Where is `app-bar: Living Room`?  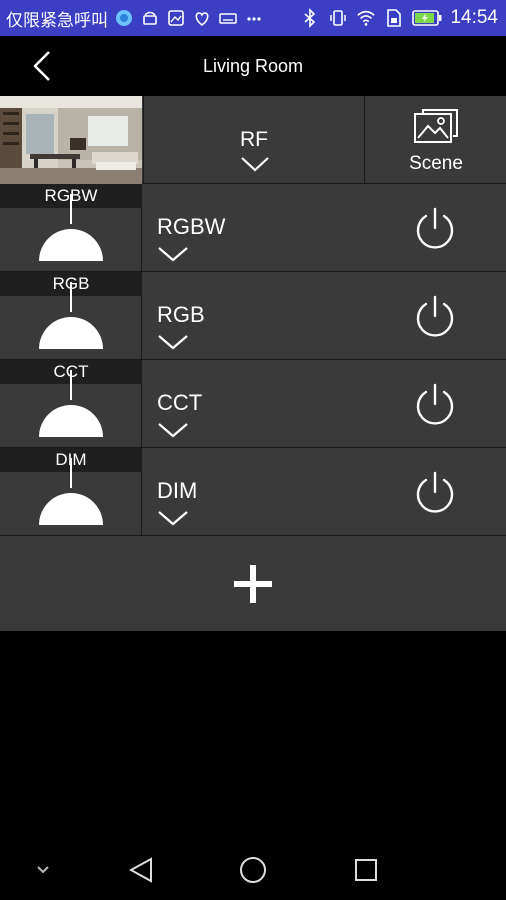 app-bar: Living Room is located at coordinates (253, 66).